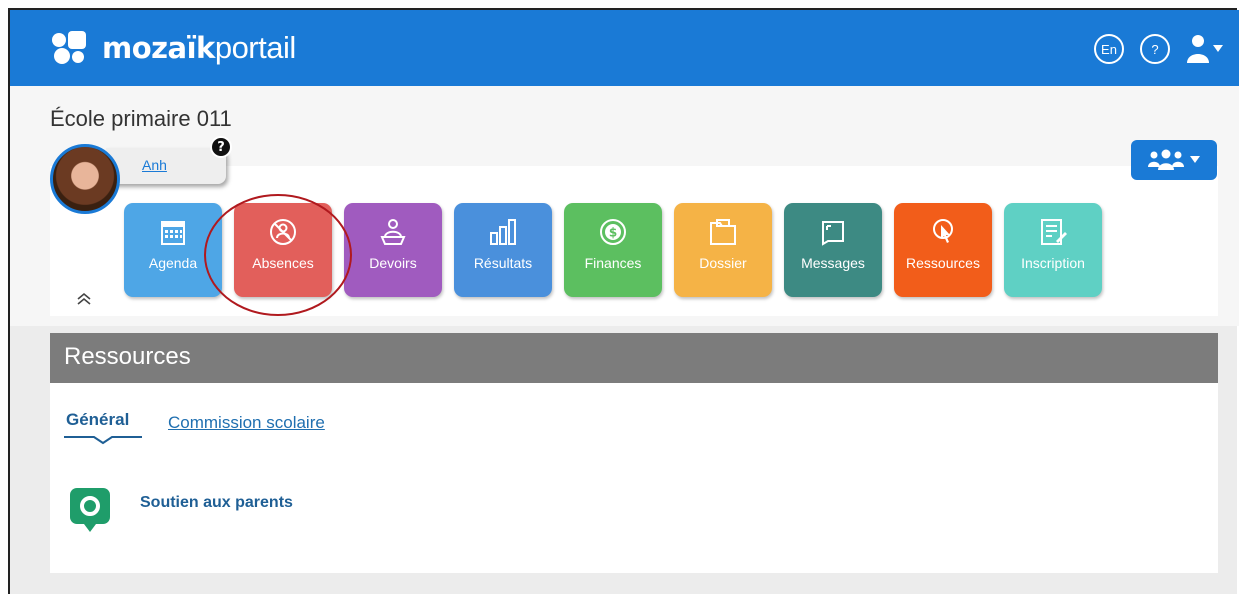 This screenshot has height=594, width=1243. What do you see at coordinates (84, 301) in the screenshot?
I see `collapse-tiles-icon` at bounding box center [84, 301].